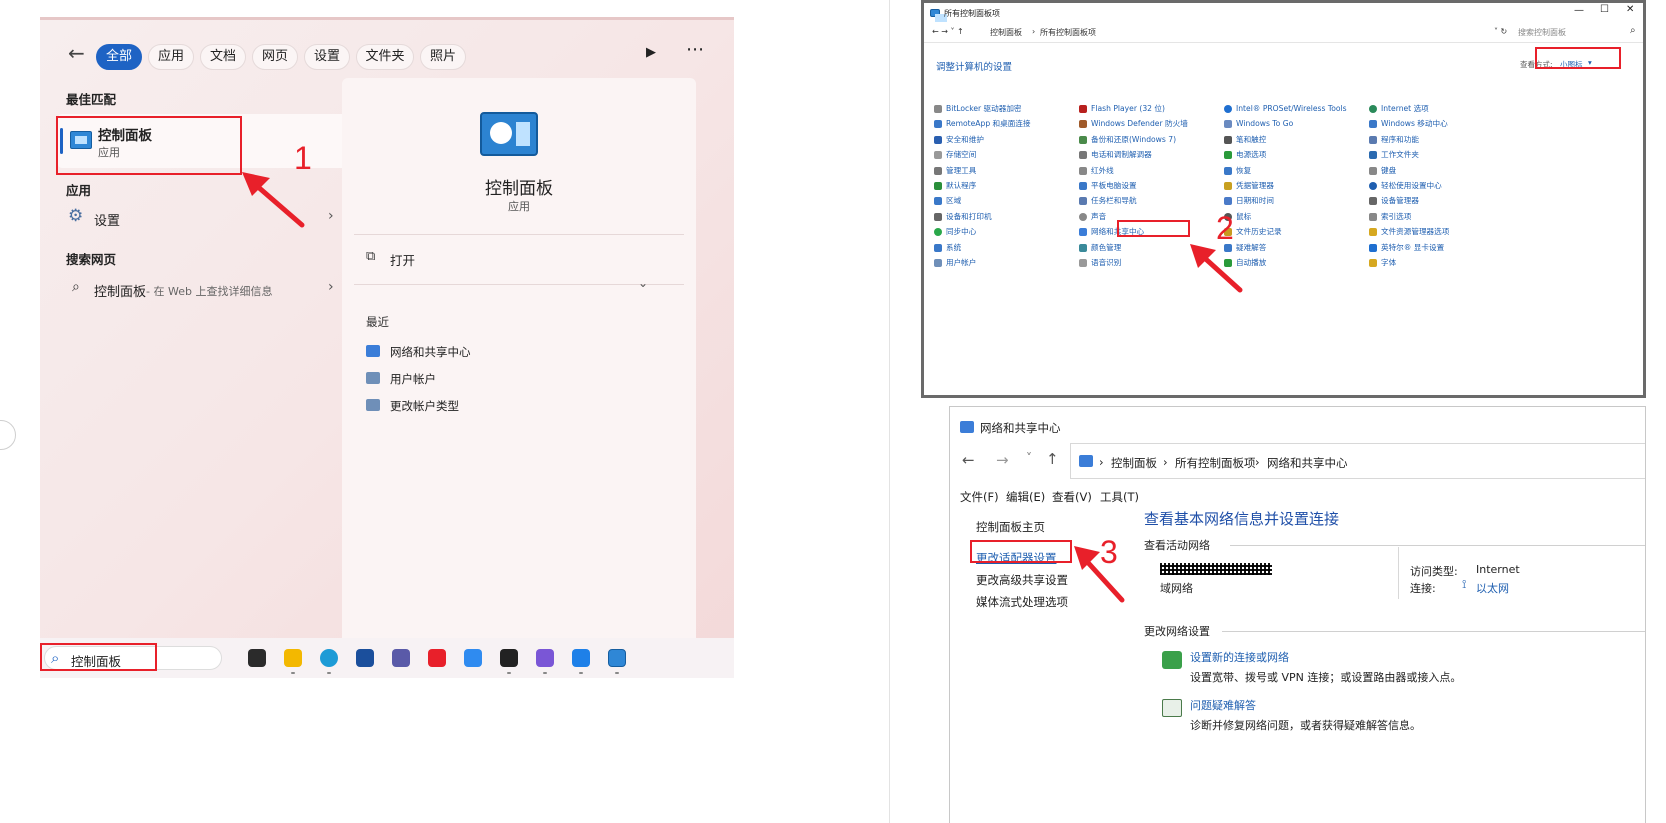 The image size is (1666, 823). Describe the element at coordinates (1006, 170) in the screenshot. I see `cp-item: 管理工具` at that location.